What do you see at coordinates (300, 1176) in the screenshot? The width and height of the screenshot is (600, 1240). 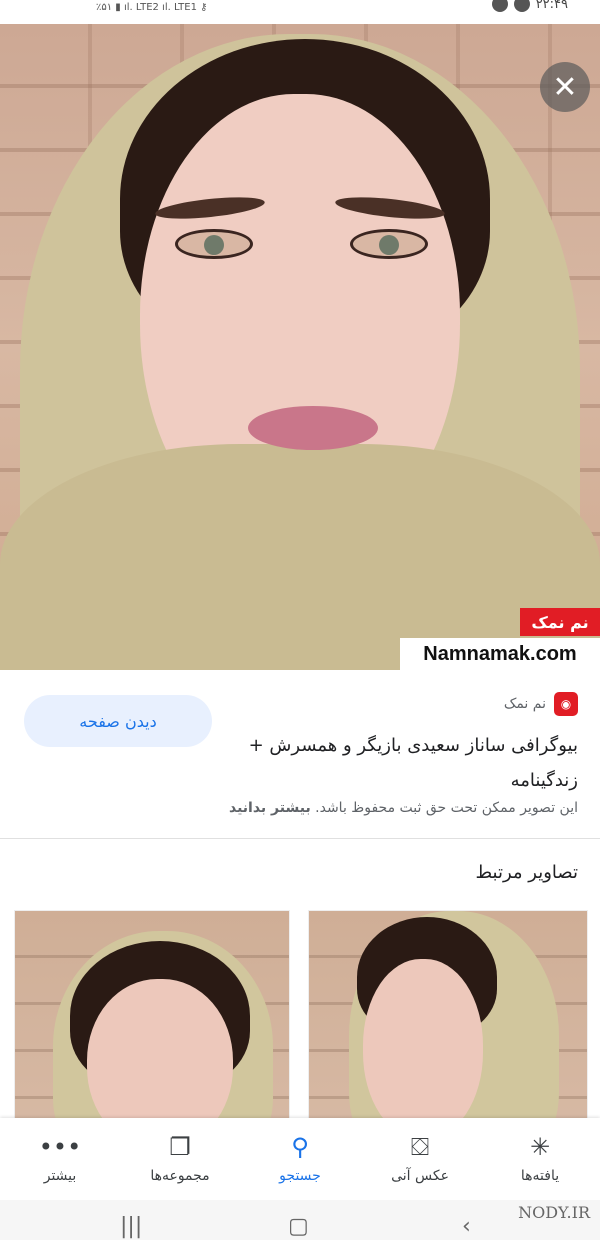 I see `nav-label: جستجو` at bounding box center [300, 1176].